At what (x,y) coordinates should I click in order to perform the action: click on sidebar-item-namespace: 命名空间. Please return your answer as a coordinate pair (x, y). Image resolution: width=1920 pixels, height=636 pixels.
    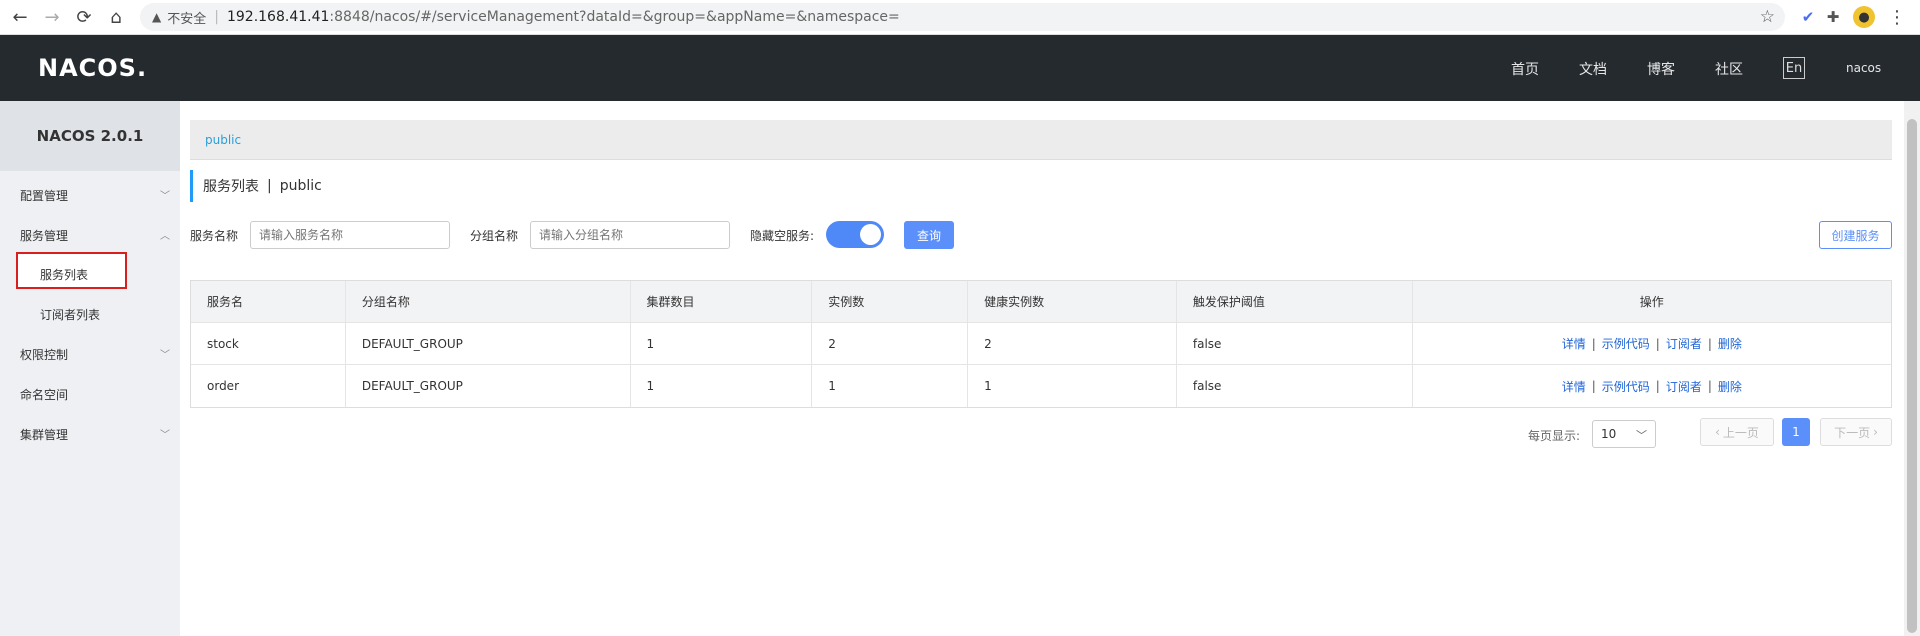
    Looking at the image, I should click on (44, 394).